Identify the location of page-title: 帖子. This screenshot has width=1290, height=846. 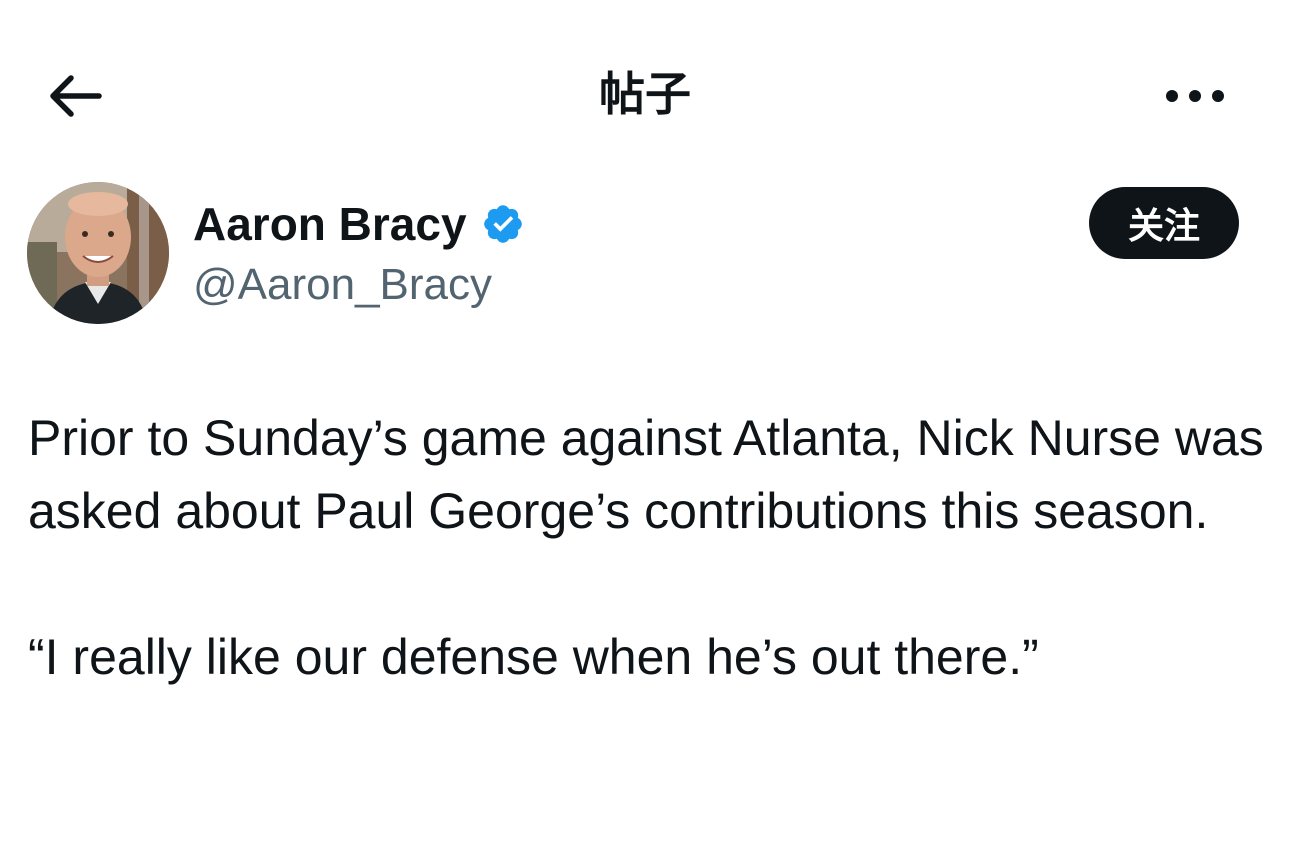
(645, 94).